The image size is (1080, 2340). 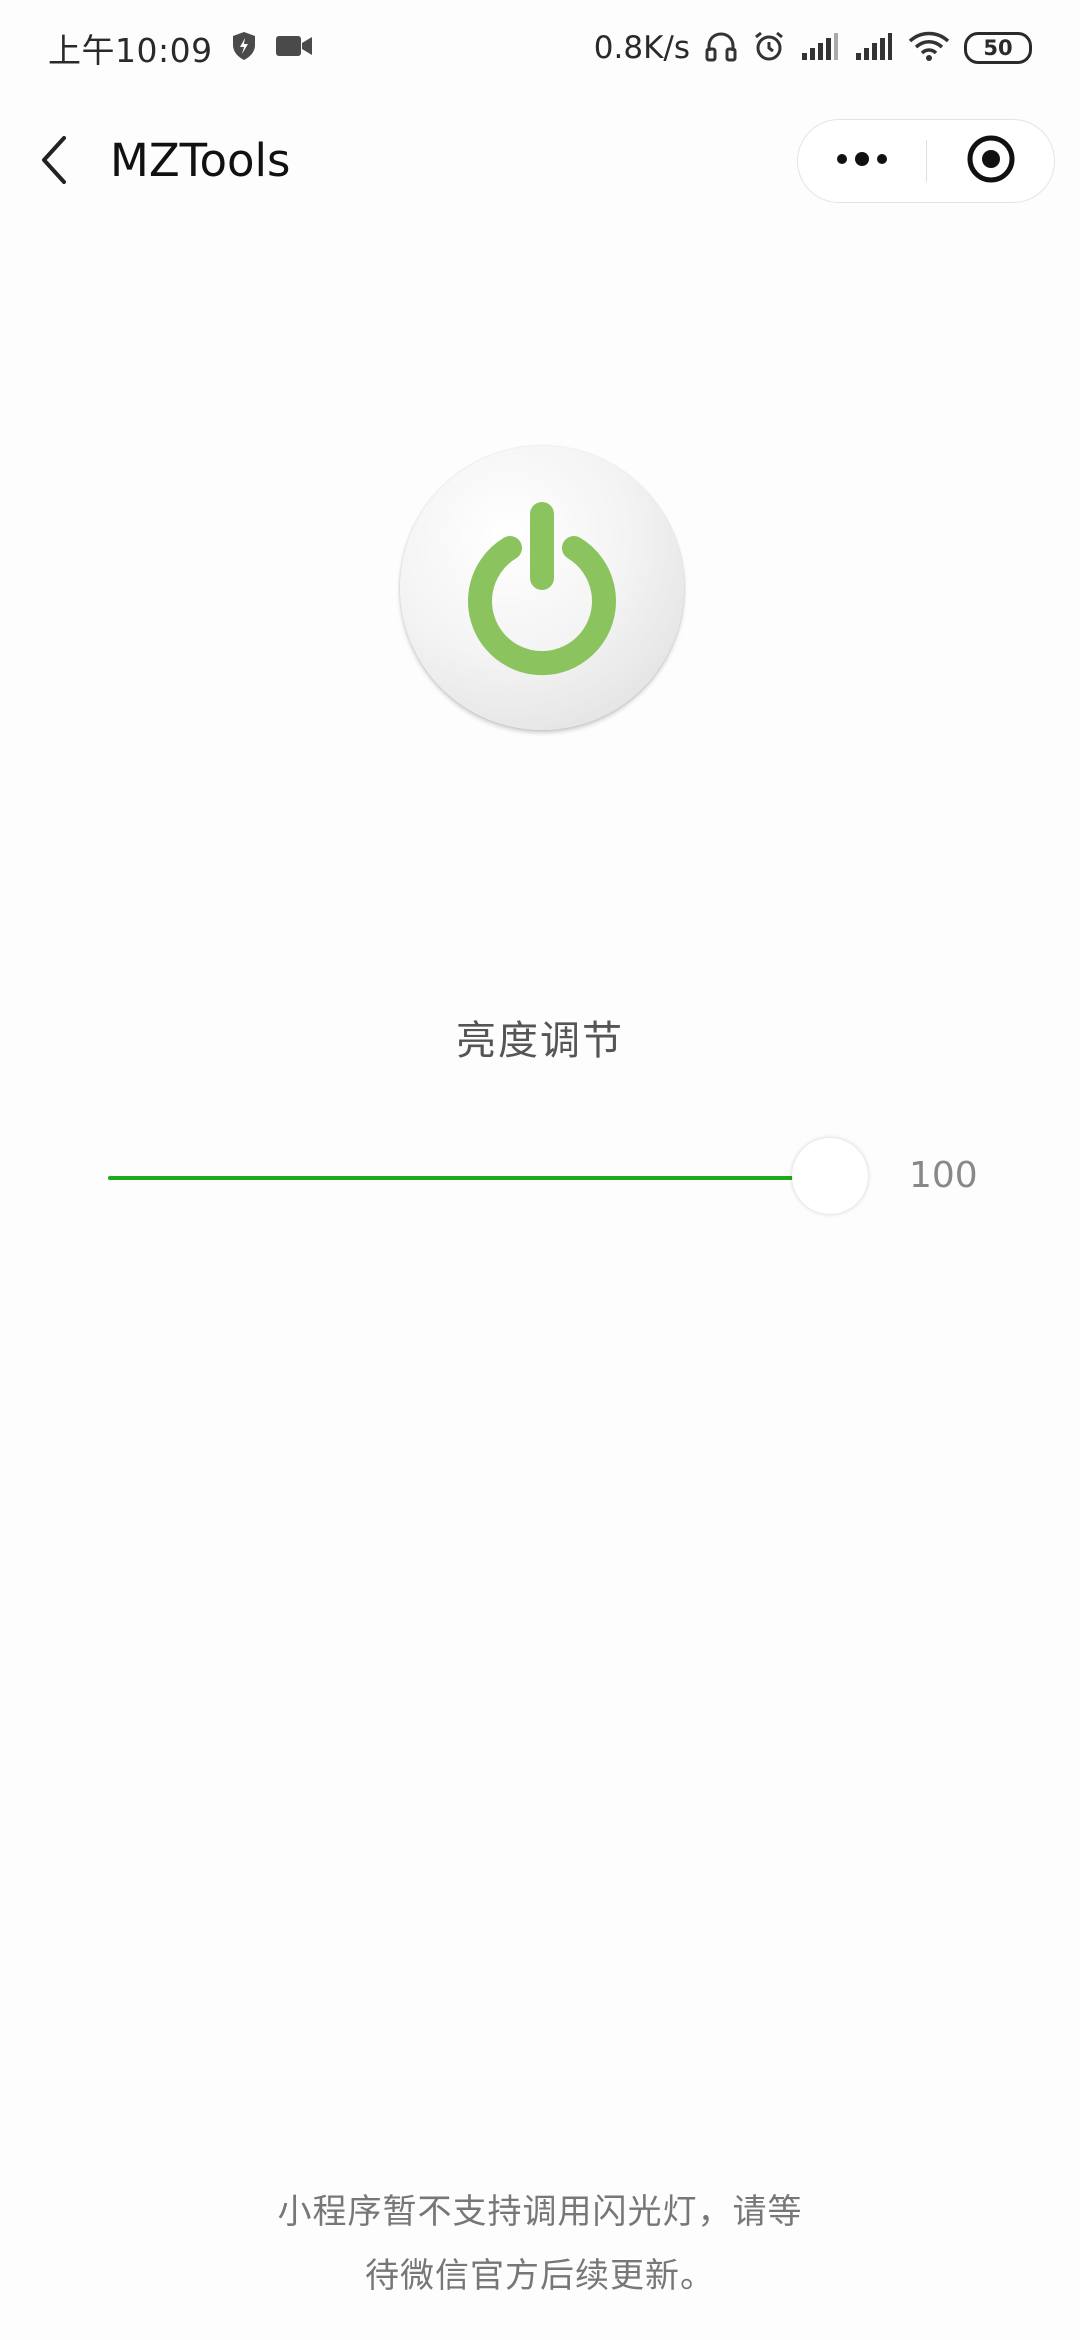 I want to click on status-time: 上午10:09, so click(x=130, y=50).